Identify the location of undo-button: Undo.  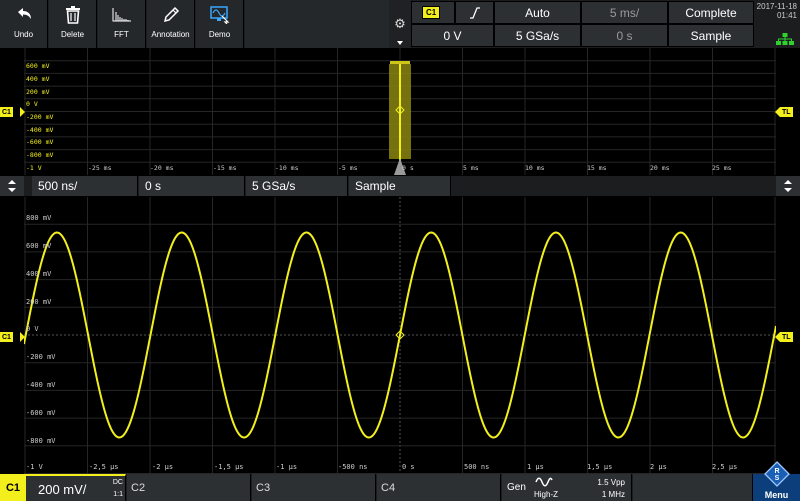
(24, 24).